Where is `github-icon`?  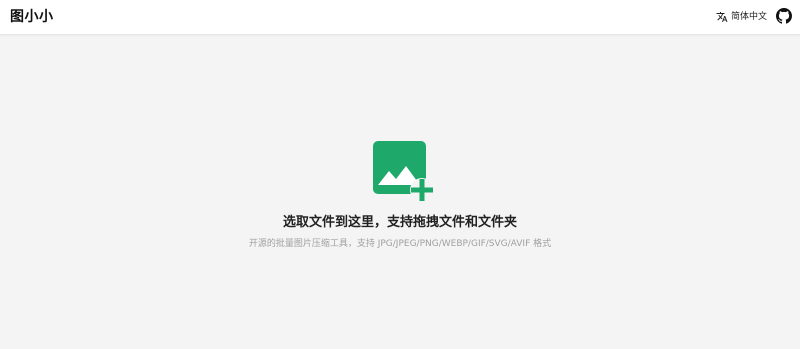
github-icon is located at coordinates (784, 16).